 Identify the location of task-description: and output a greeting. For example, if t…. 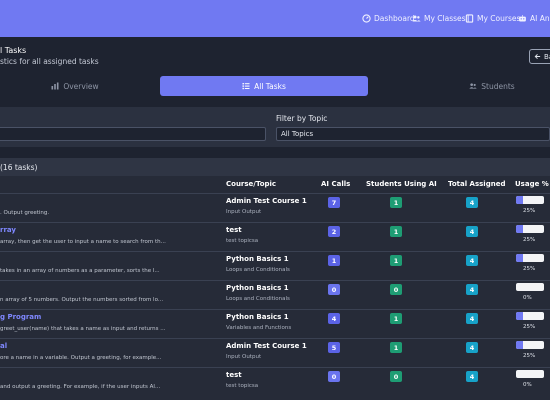
(80, 387).